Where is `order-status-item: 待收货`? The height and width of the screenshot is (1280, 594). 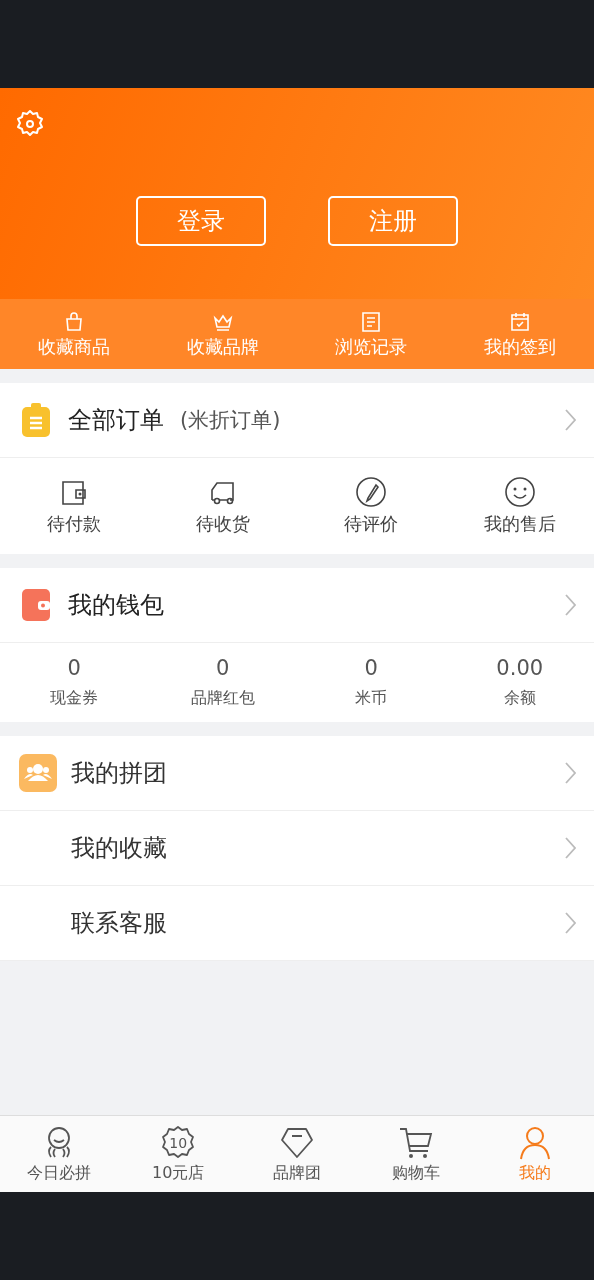 order-status-item: 待收货 is located at coordinates (222, 506).